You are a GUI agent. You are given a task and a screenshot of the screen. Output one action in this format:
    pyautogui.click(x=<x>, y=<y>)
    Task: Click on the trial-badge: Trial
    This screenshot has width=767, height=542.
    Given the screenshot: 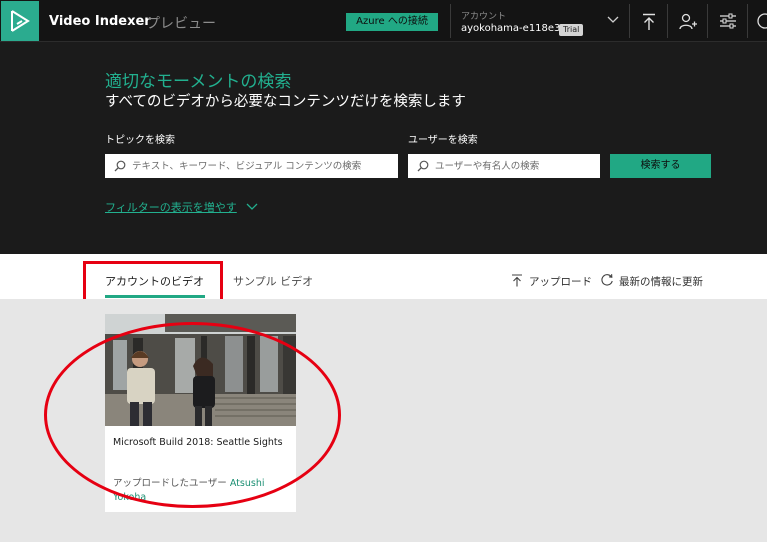 What is the action you would take?
    pyautogui.click(x=571, y=30)
    